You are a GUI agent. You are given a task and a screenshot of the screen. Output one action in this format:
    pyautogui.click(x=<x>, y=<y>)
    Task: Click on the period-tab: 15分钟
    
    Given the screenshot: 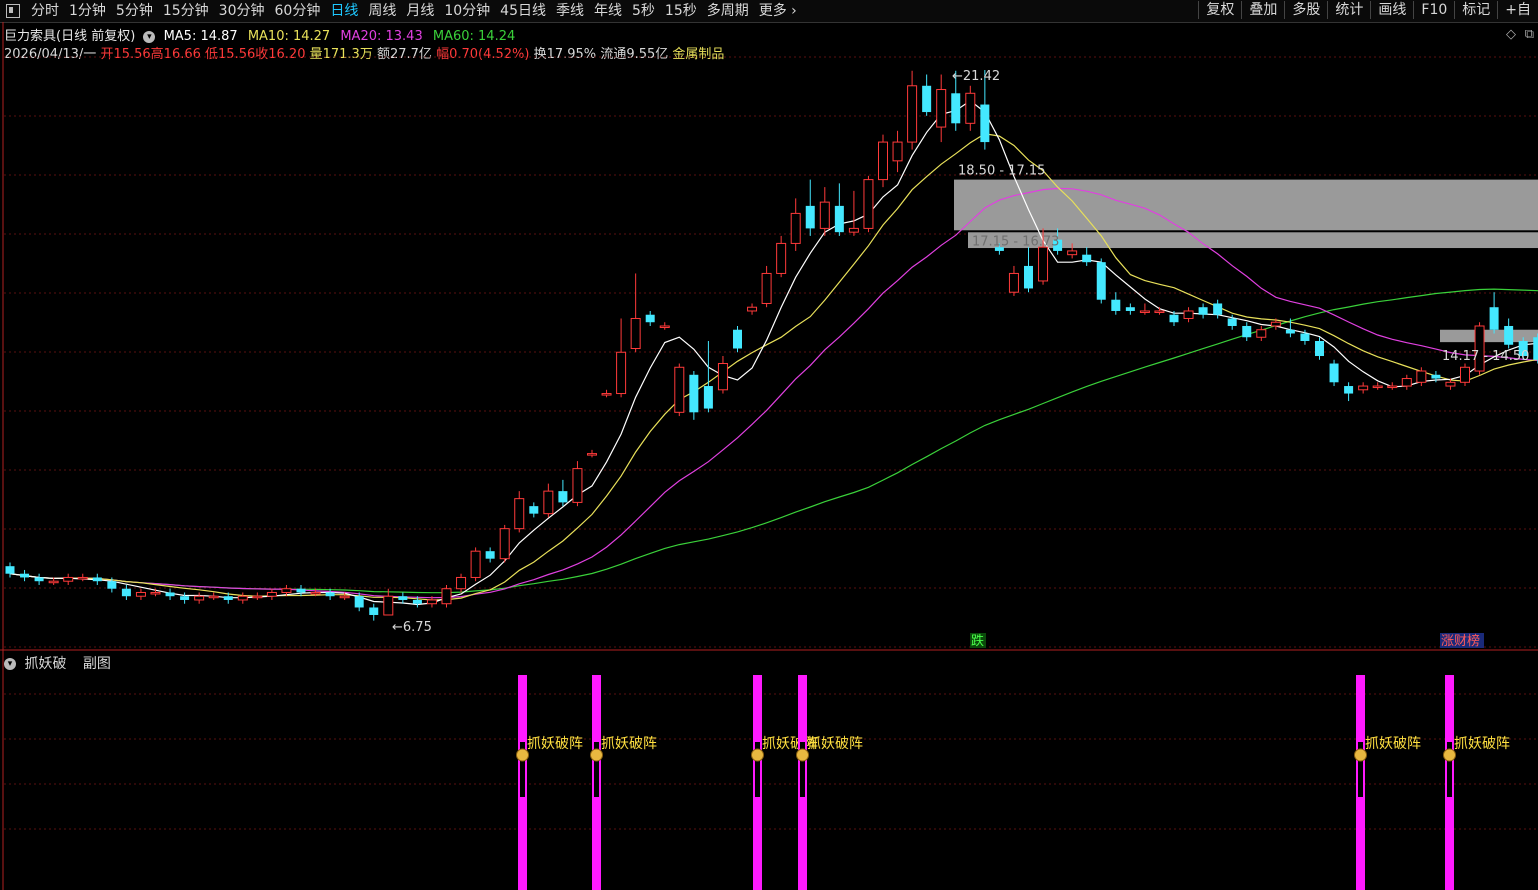 What is the action you would take?
    pyautogui.click(x=186, y=11)
    